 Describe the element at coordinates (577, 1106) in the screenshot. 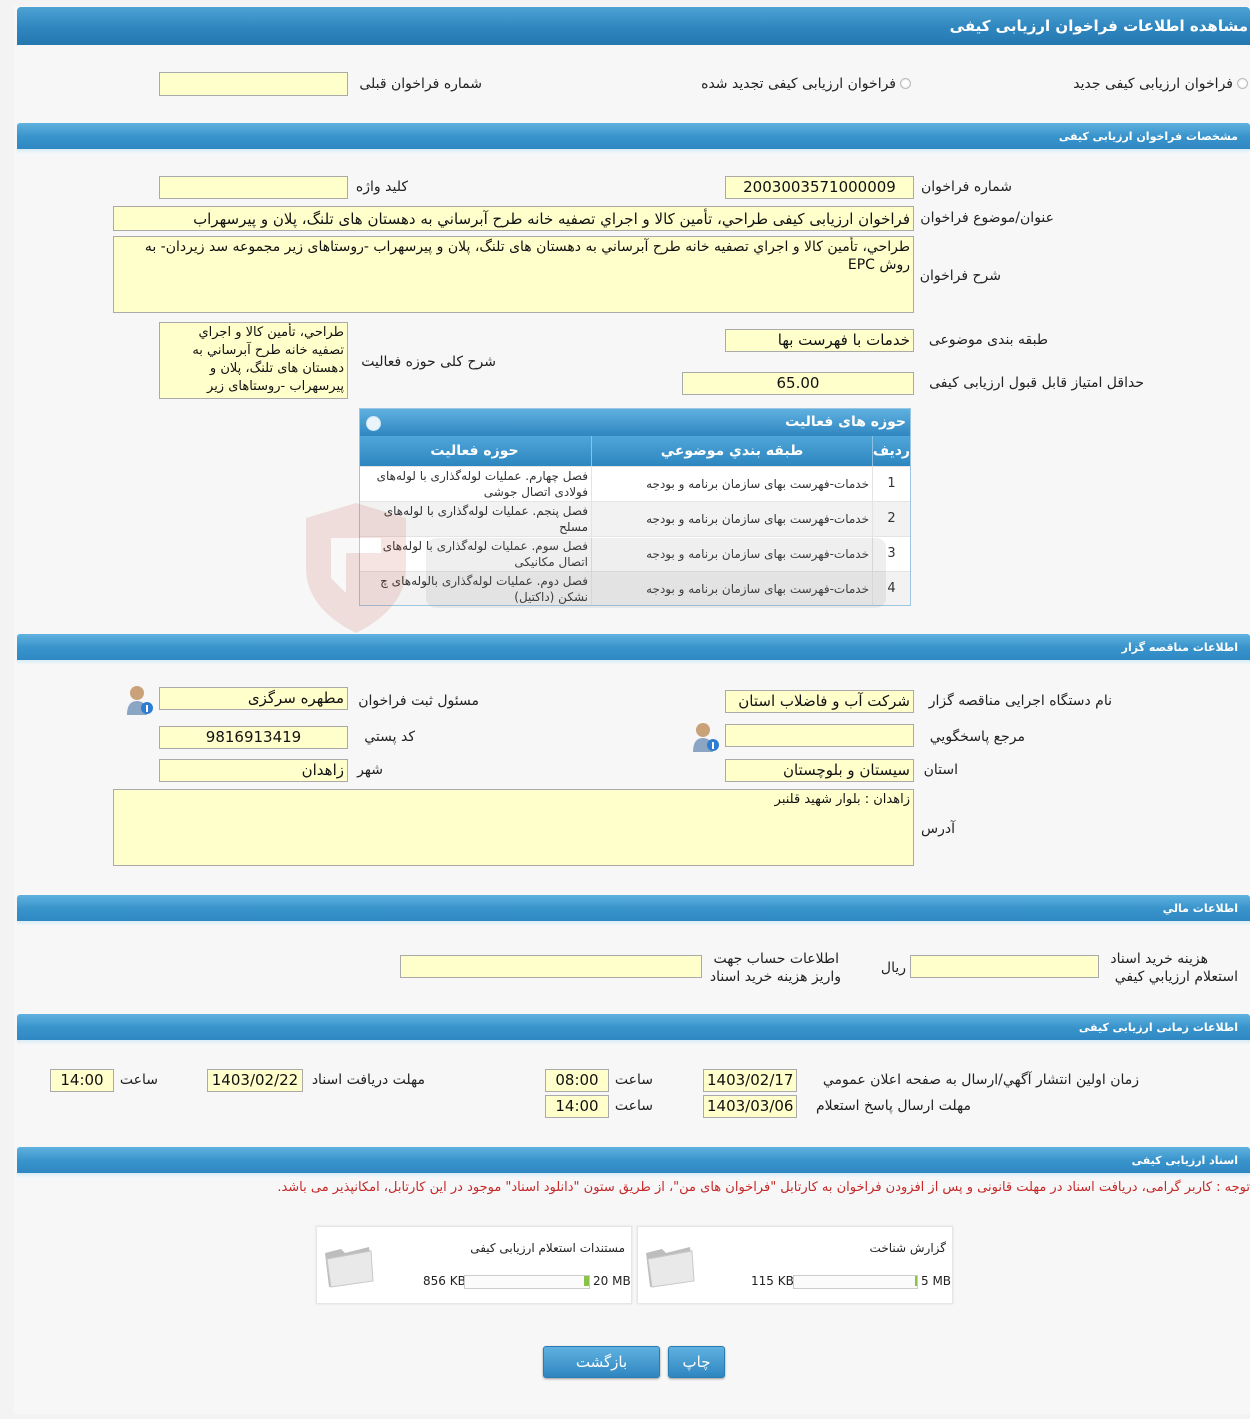

I see `response-hour-field: 14:00` at that location.